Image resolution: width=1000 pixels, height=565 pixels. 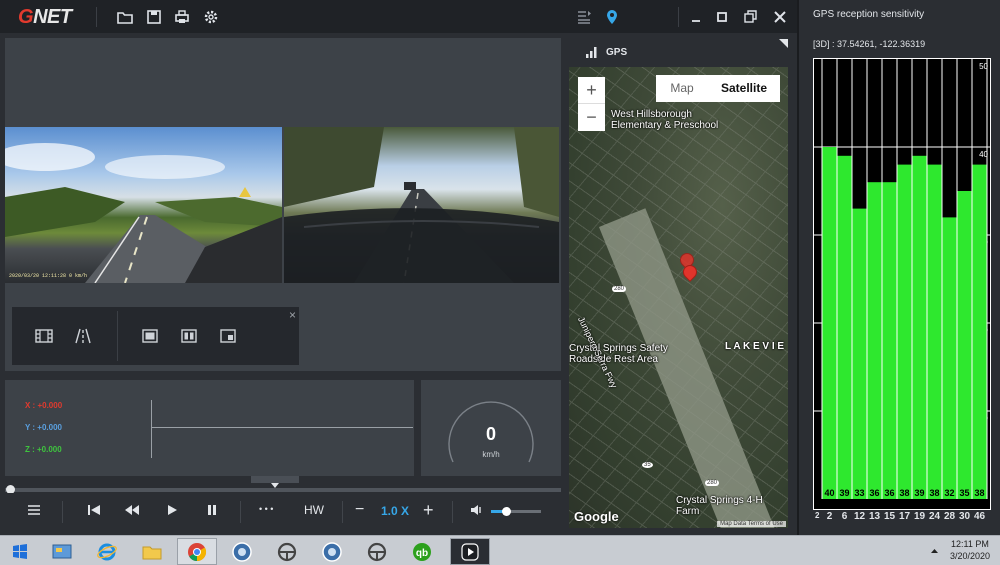 What do you see at coordinates (34, 511) in the screenshot?
I see `menu-icon` at bounding box center [34, 511].